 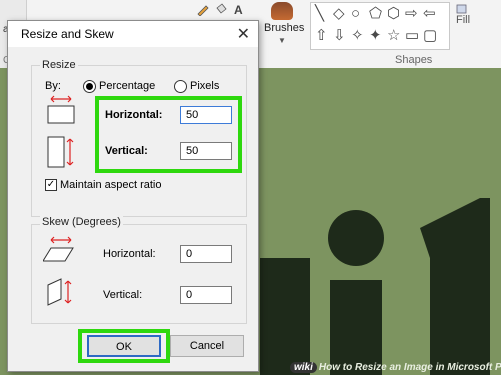 What do you see at coordinates (284, 28) in the screenshot?
I see `brushes-label: Brushes` at bounding box center [284, 28].